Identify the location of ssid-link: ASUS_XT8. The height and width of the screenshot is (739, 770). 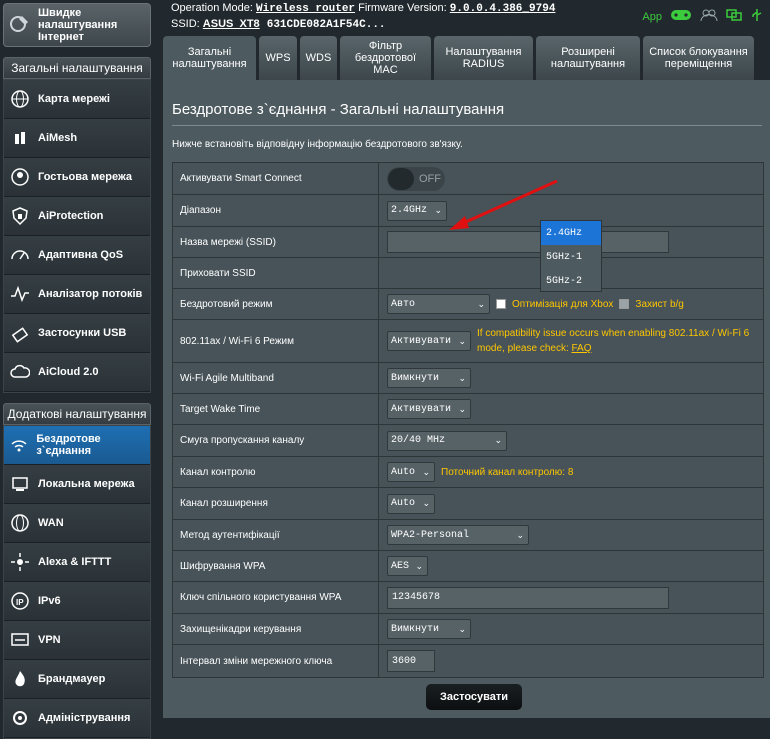
(231, 24).